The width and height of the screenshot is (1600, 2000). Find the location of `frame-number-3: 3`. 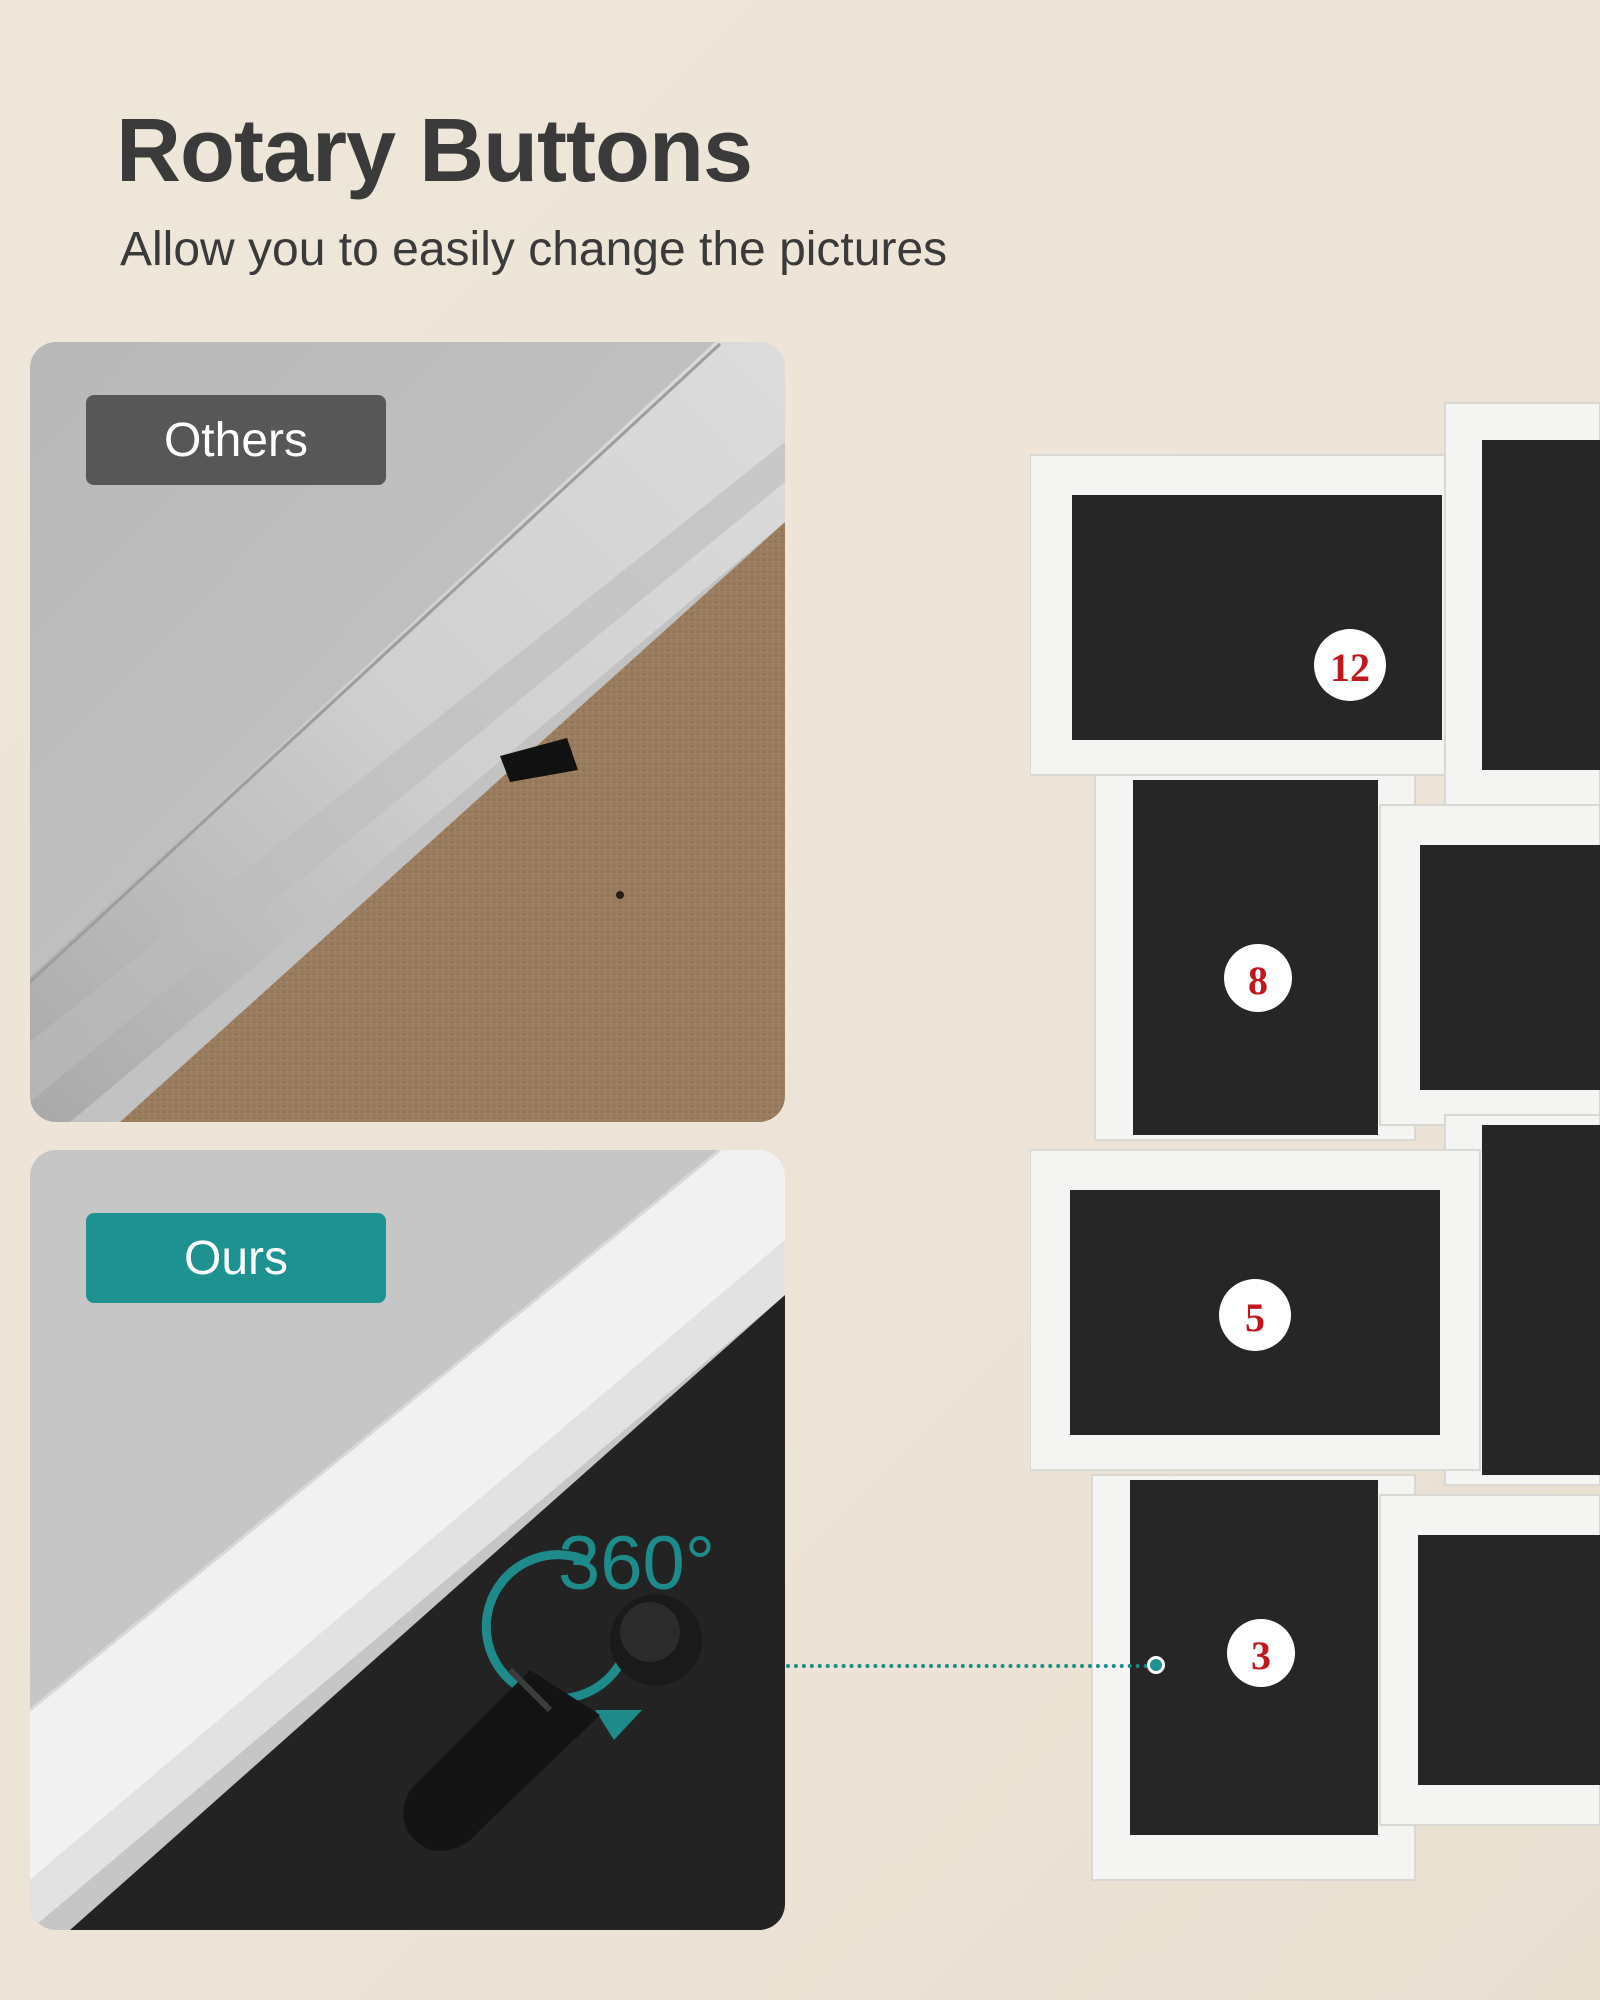

frame-number-3: 3 is located at coordinates (1261, 1655).